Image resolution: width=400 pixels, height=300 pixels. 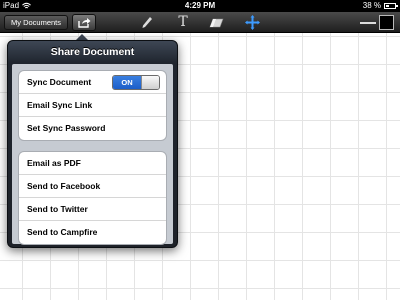 I want to click on eraser-icon, so click(x=216, y=22).